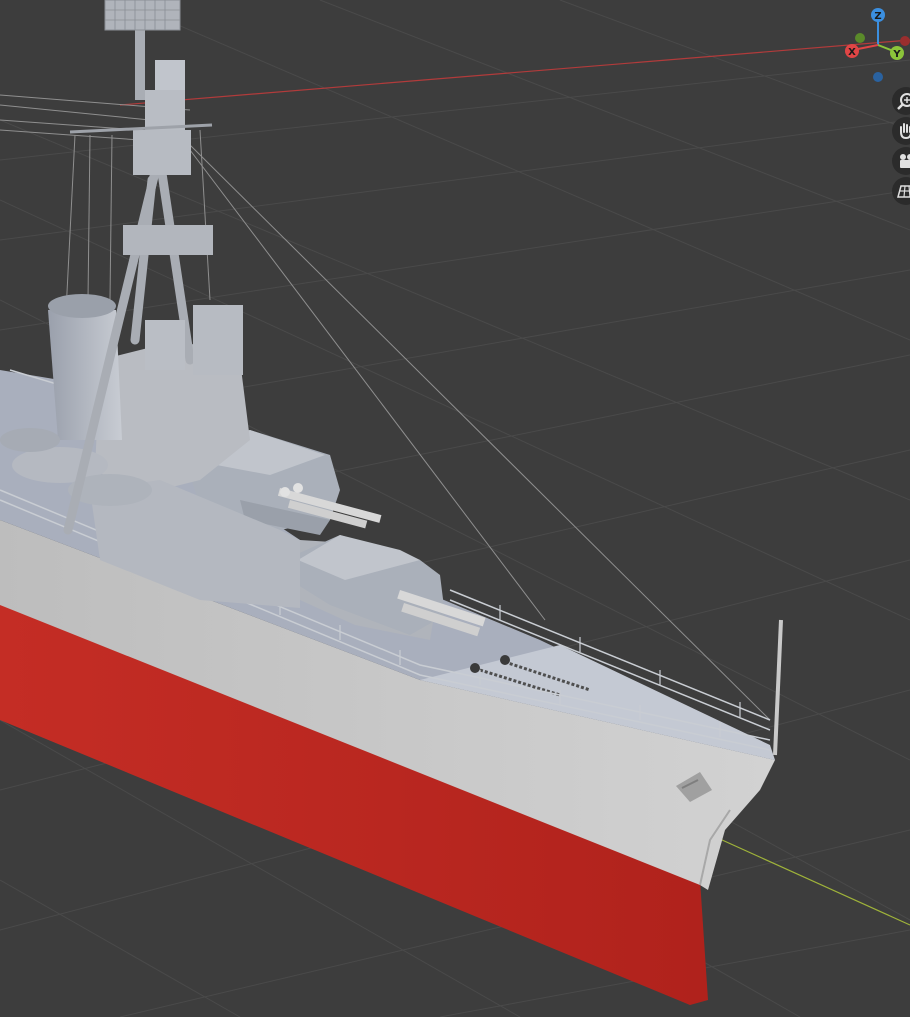  What do you see at coordinates (905, 131) in the screenshot?
I see `hand-pan-icon` at bounding box center [905, 131].